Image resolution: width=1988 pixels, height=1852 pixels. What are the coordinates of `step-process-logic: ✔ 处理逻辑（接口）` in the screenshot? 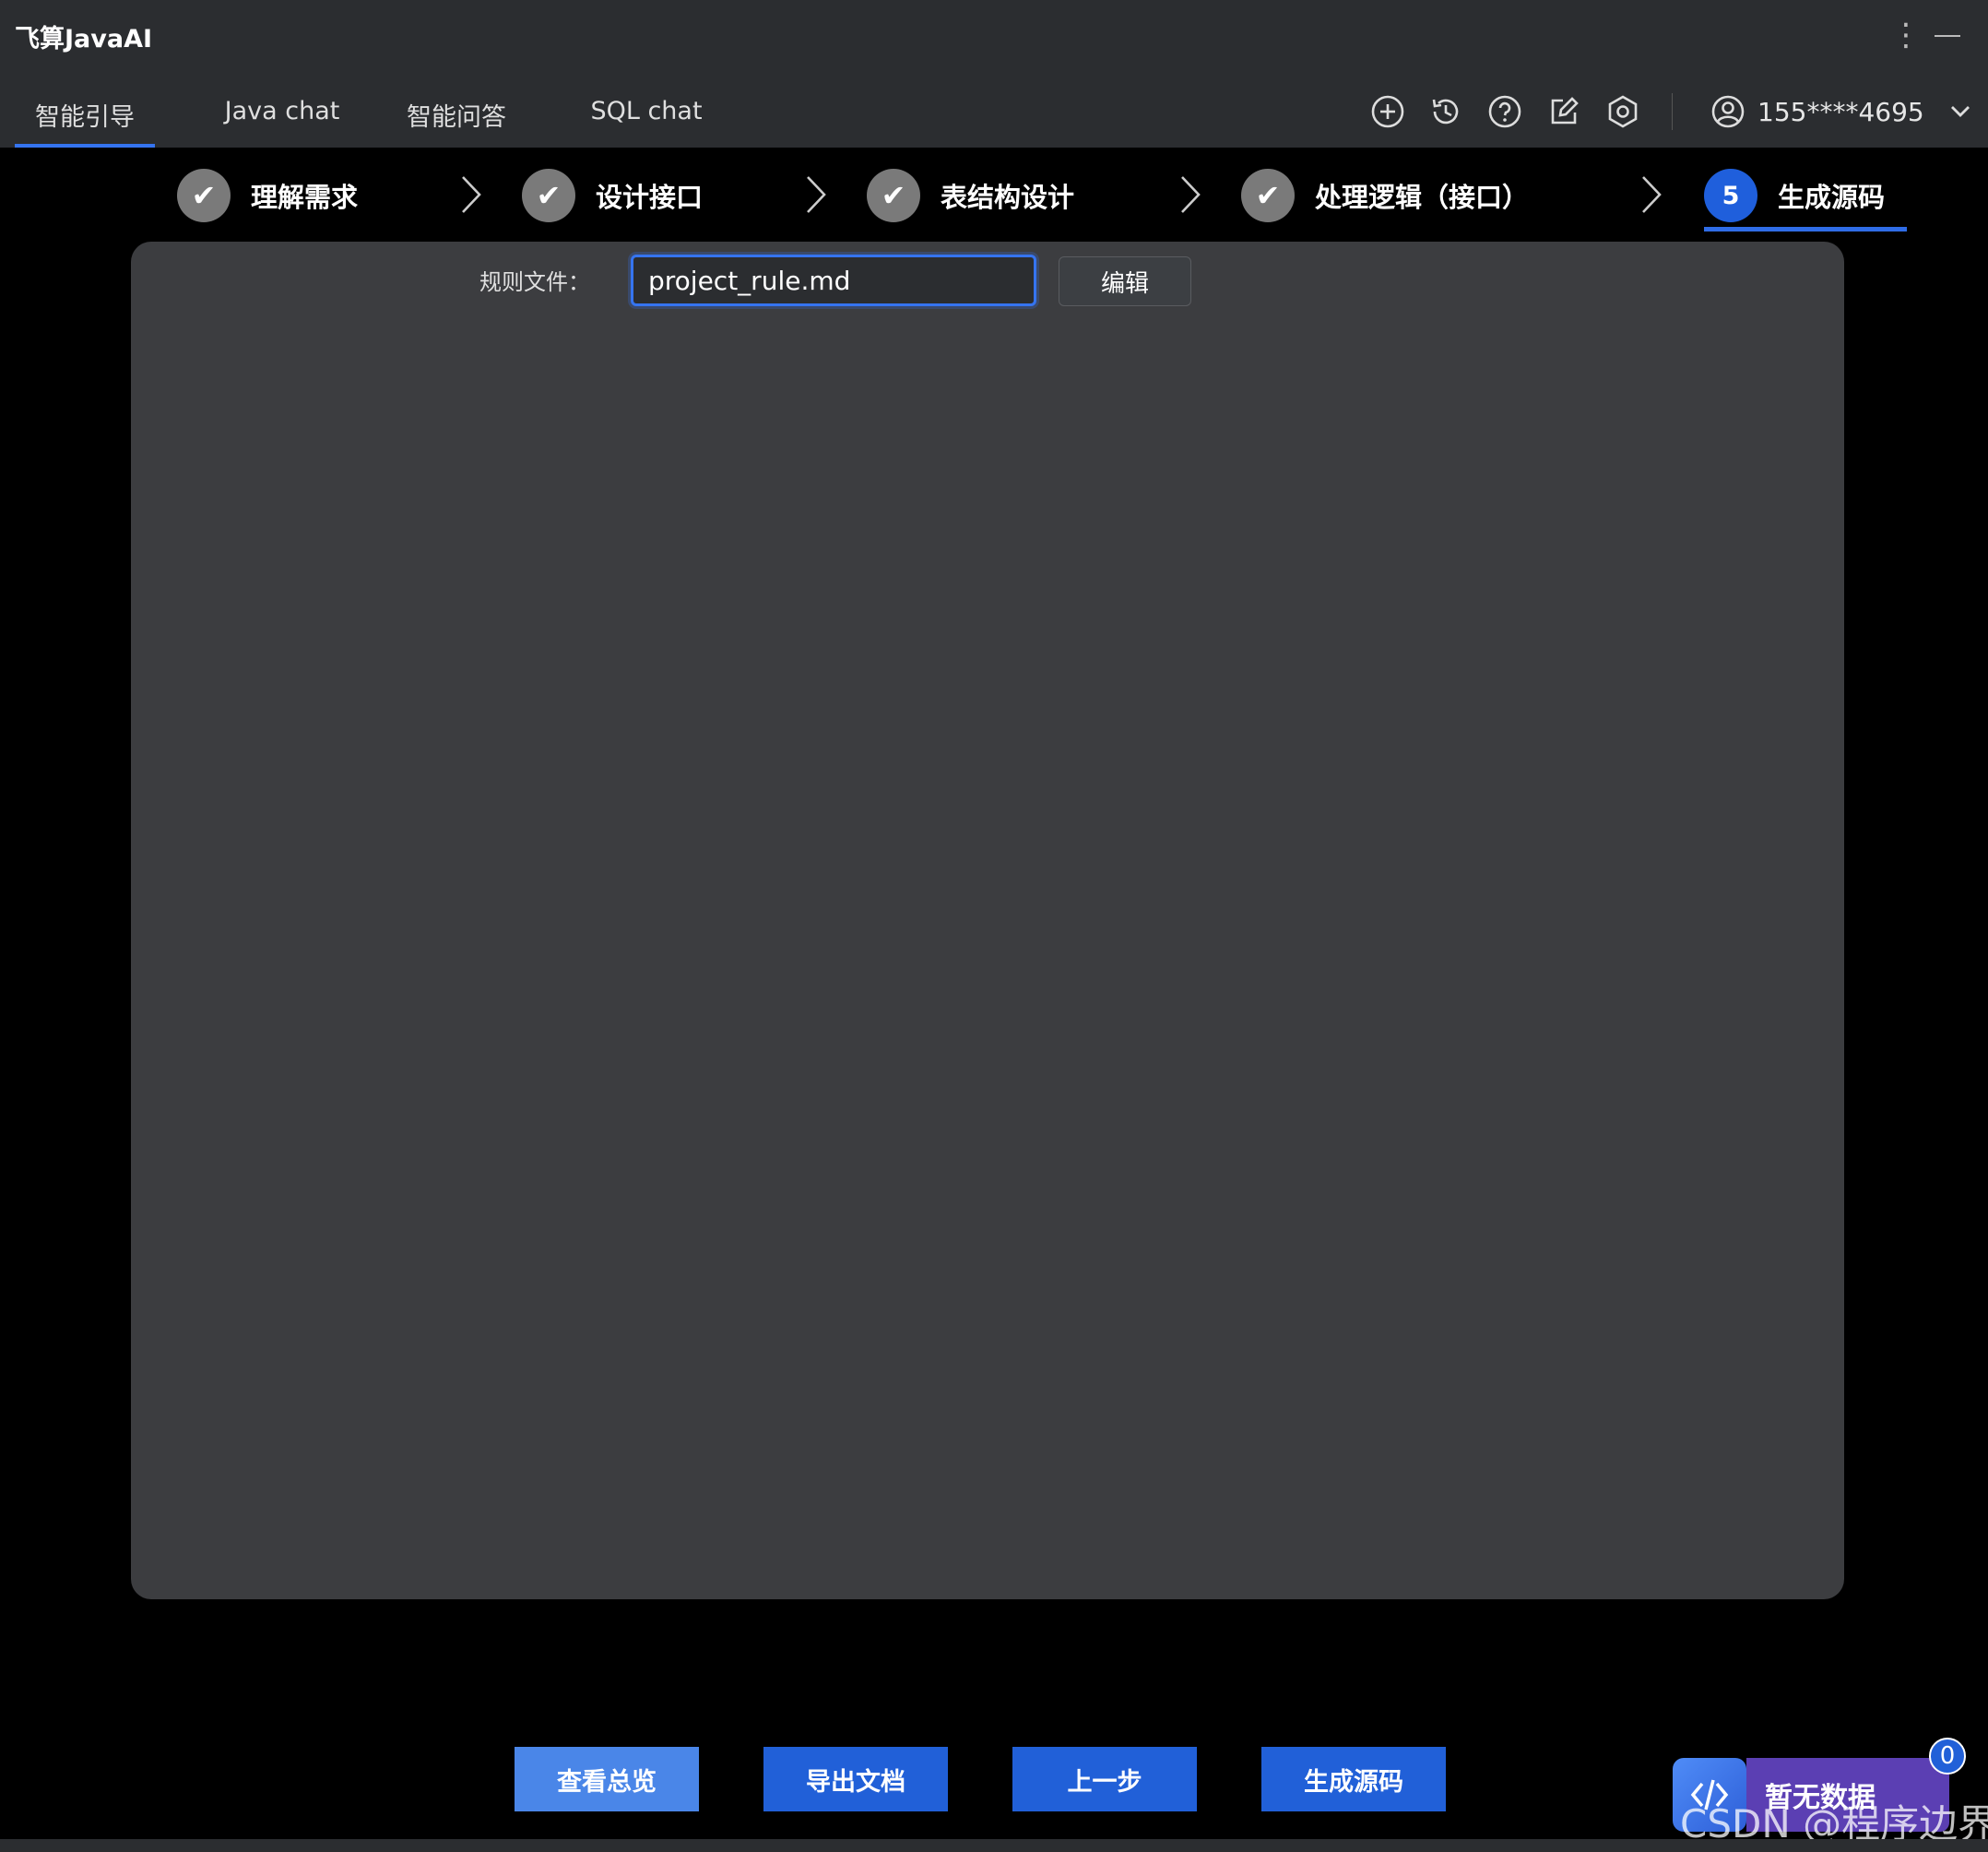 It's located at (1385, 195).